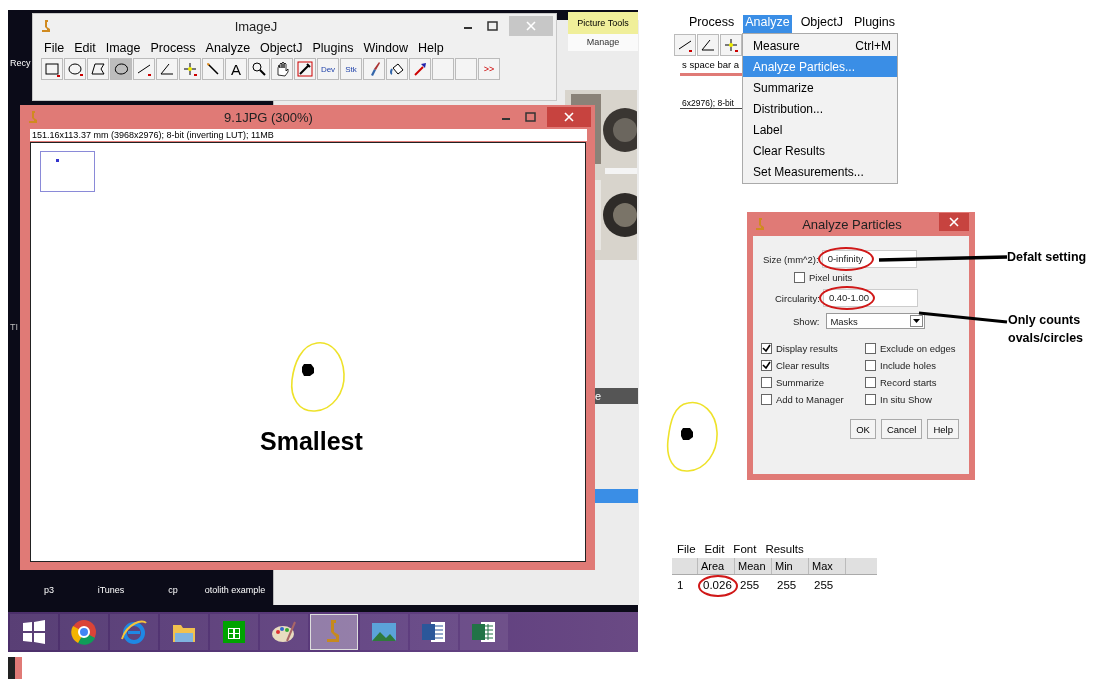 This screenshot has height=680, width=1108. I want to click on tool-button: Dev, so click(328, 69).